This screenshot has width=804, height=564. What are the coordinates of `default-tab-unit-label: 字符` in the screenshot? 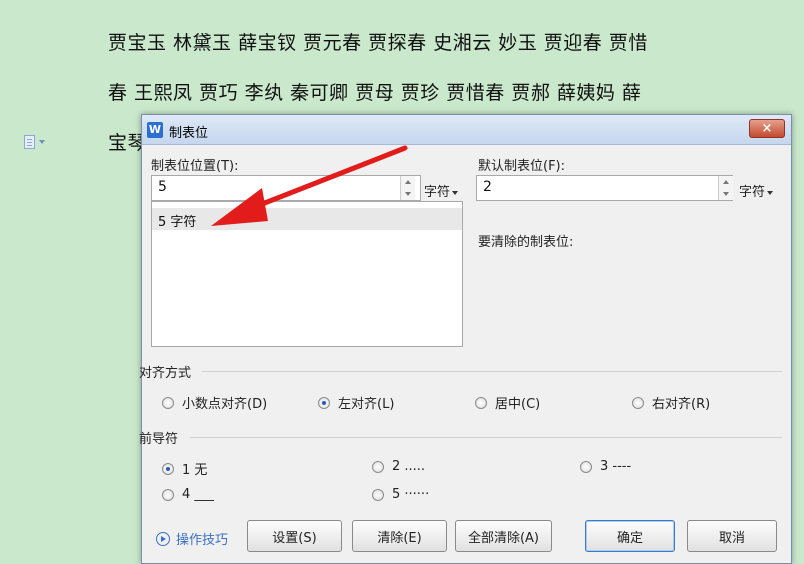 It's located at (752, 192).